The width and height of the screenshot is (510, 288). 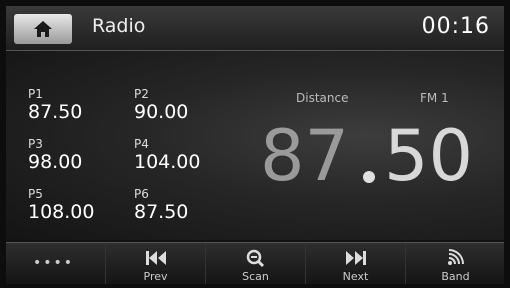 I want to click on preset-p6: P6 87.50, so click(x=179, y=209).